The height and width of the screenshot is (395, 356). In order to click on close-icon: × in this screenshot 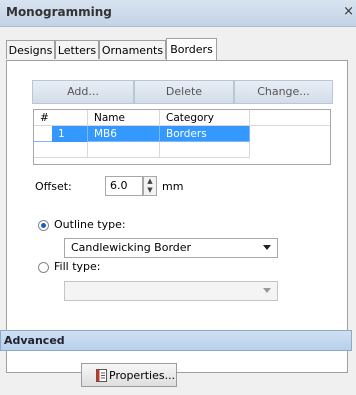, I will do `click(348, 11)`.